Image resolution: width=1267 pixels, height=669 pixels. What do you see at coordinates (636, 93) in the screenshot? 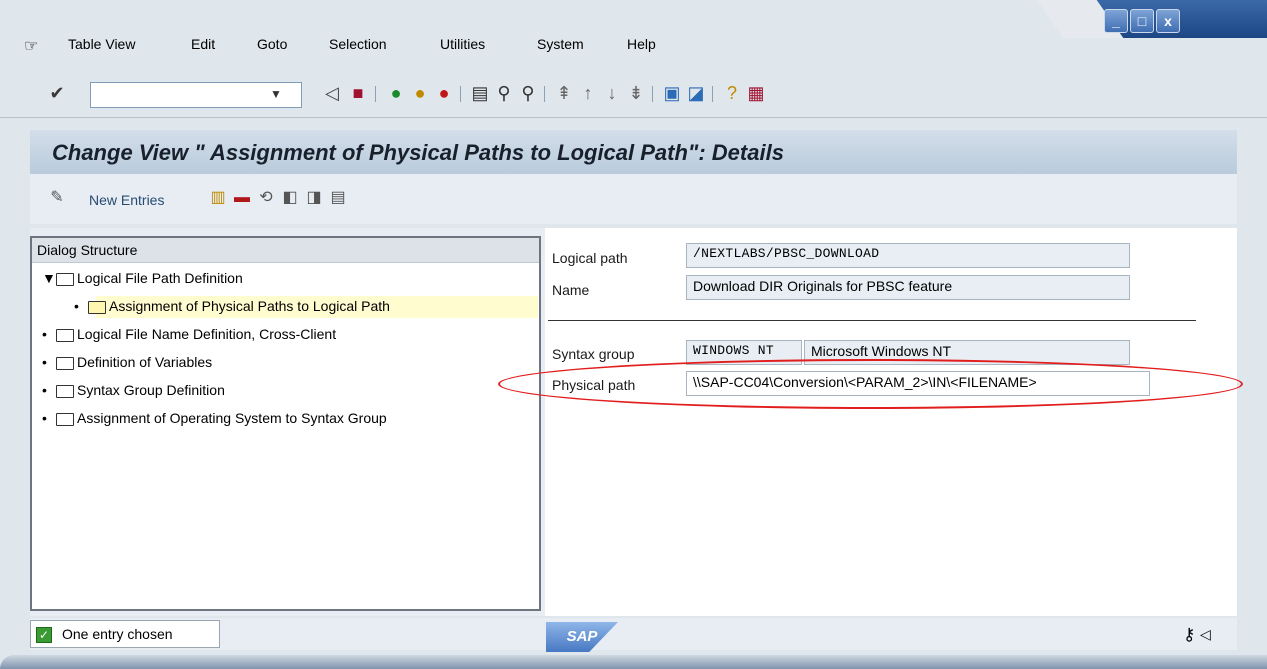
I see `last-page-icon: ⇟` at bounding box center [636, 93].